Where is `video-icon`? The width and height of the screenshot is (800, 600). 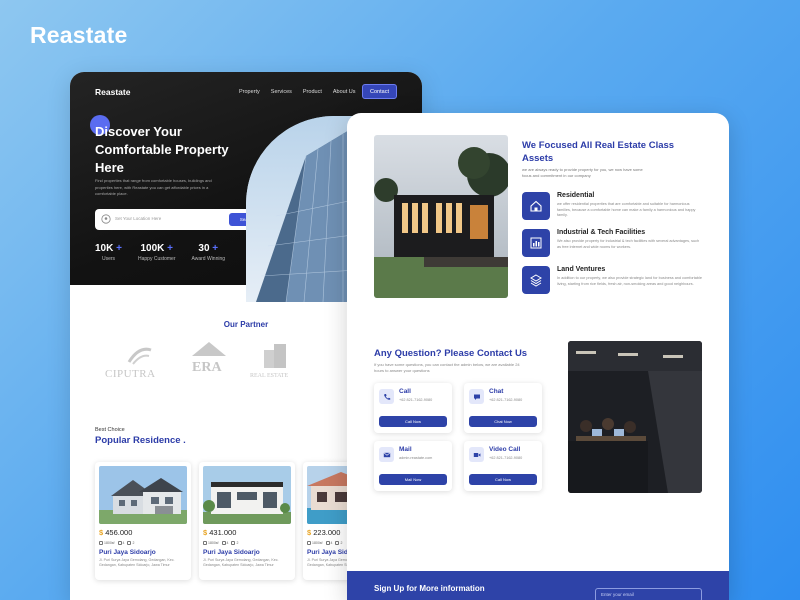 video-icon is located at coordinates (476, 454).